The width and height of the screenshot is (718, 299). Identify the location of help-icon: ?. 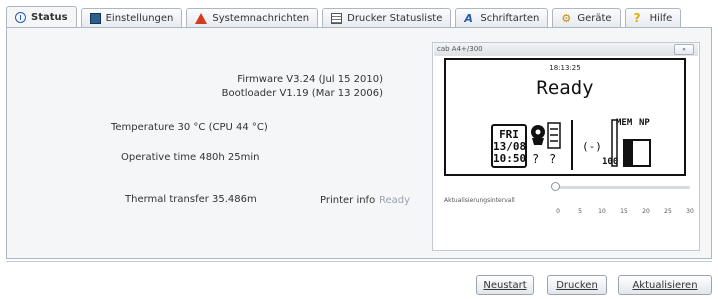
(637, 18).